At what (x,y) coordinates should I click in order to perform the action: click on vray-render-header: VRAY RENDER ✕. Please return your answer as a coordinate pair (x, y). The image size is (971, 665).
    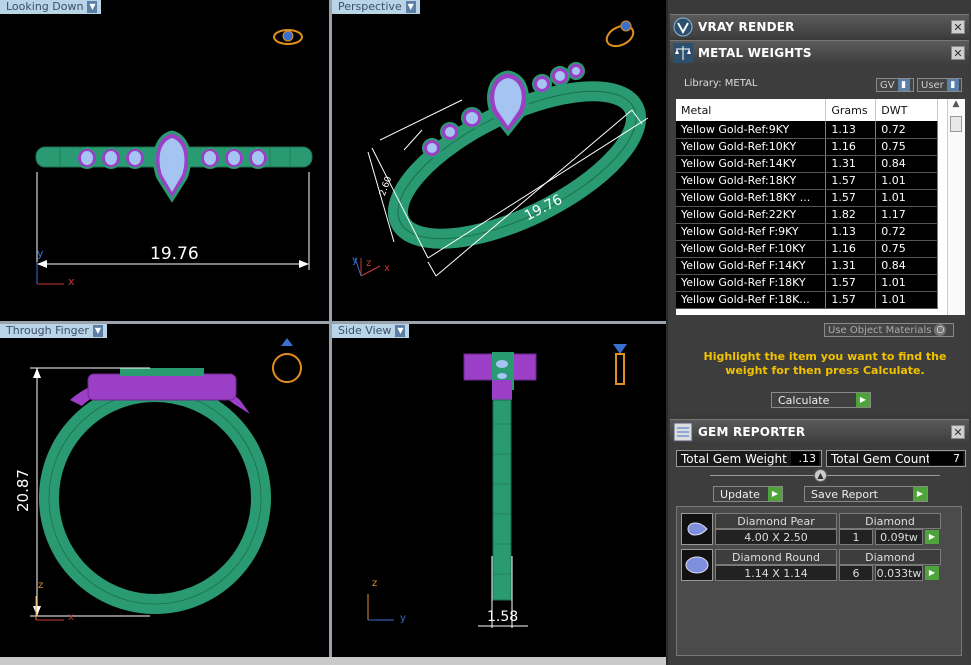
    Looking at the image, I should click on (819, 26).